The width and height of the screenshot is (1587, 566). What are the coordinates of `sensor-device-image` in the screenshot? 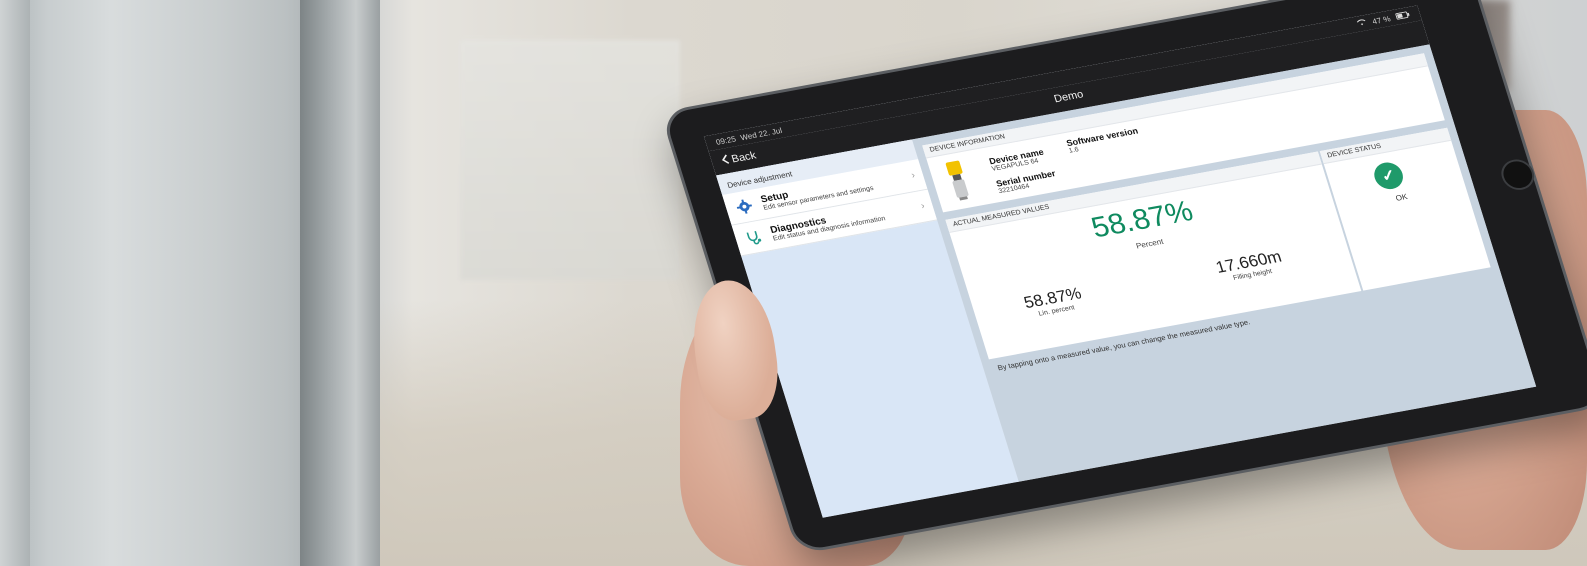 It's located at (958, 180).